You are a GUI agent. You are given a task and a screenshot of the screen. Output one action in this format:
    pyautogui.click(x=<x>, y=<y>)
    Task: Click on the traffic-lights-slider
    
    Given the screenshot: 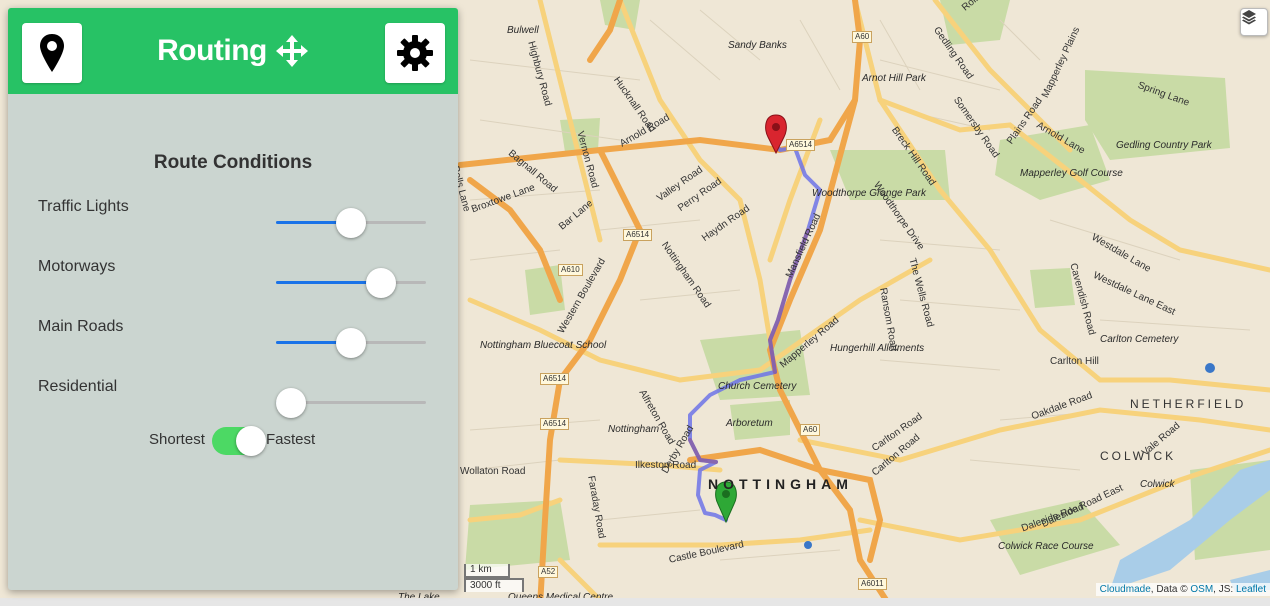 What is the action you would take?
    pyautogui.click(x=351, y=223)
    